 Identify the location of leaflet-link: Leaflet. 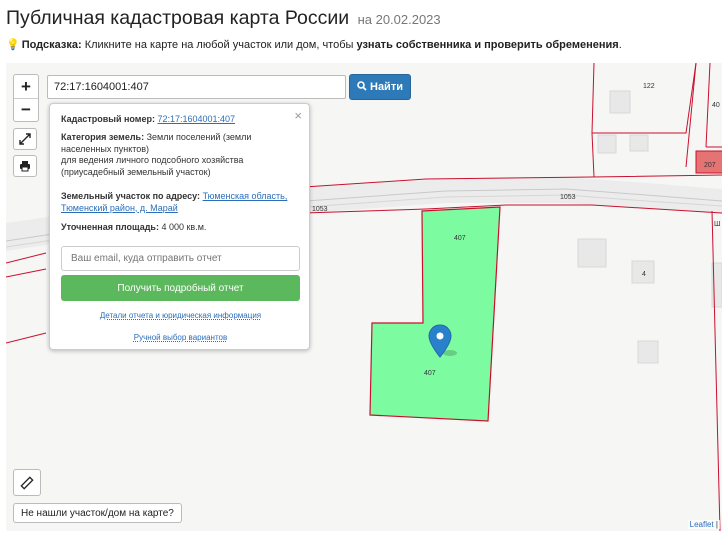
(702, 524).